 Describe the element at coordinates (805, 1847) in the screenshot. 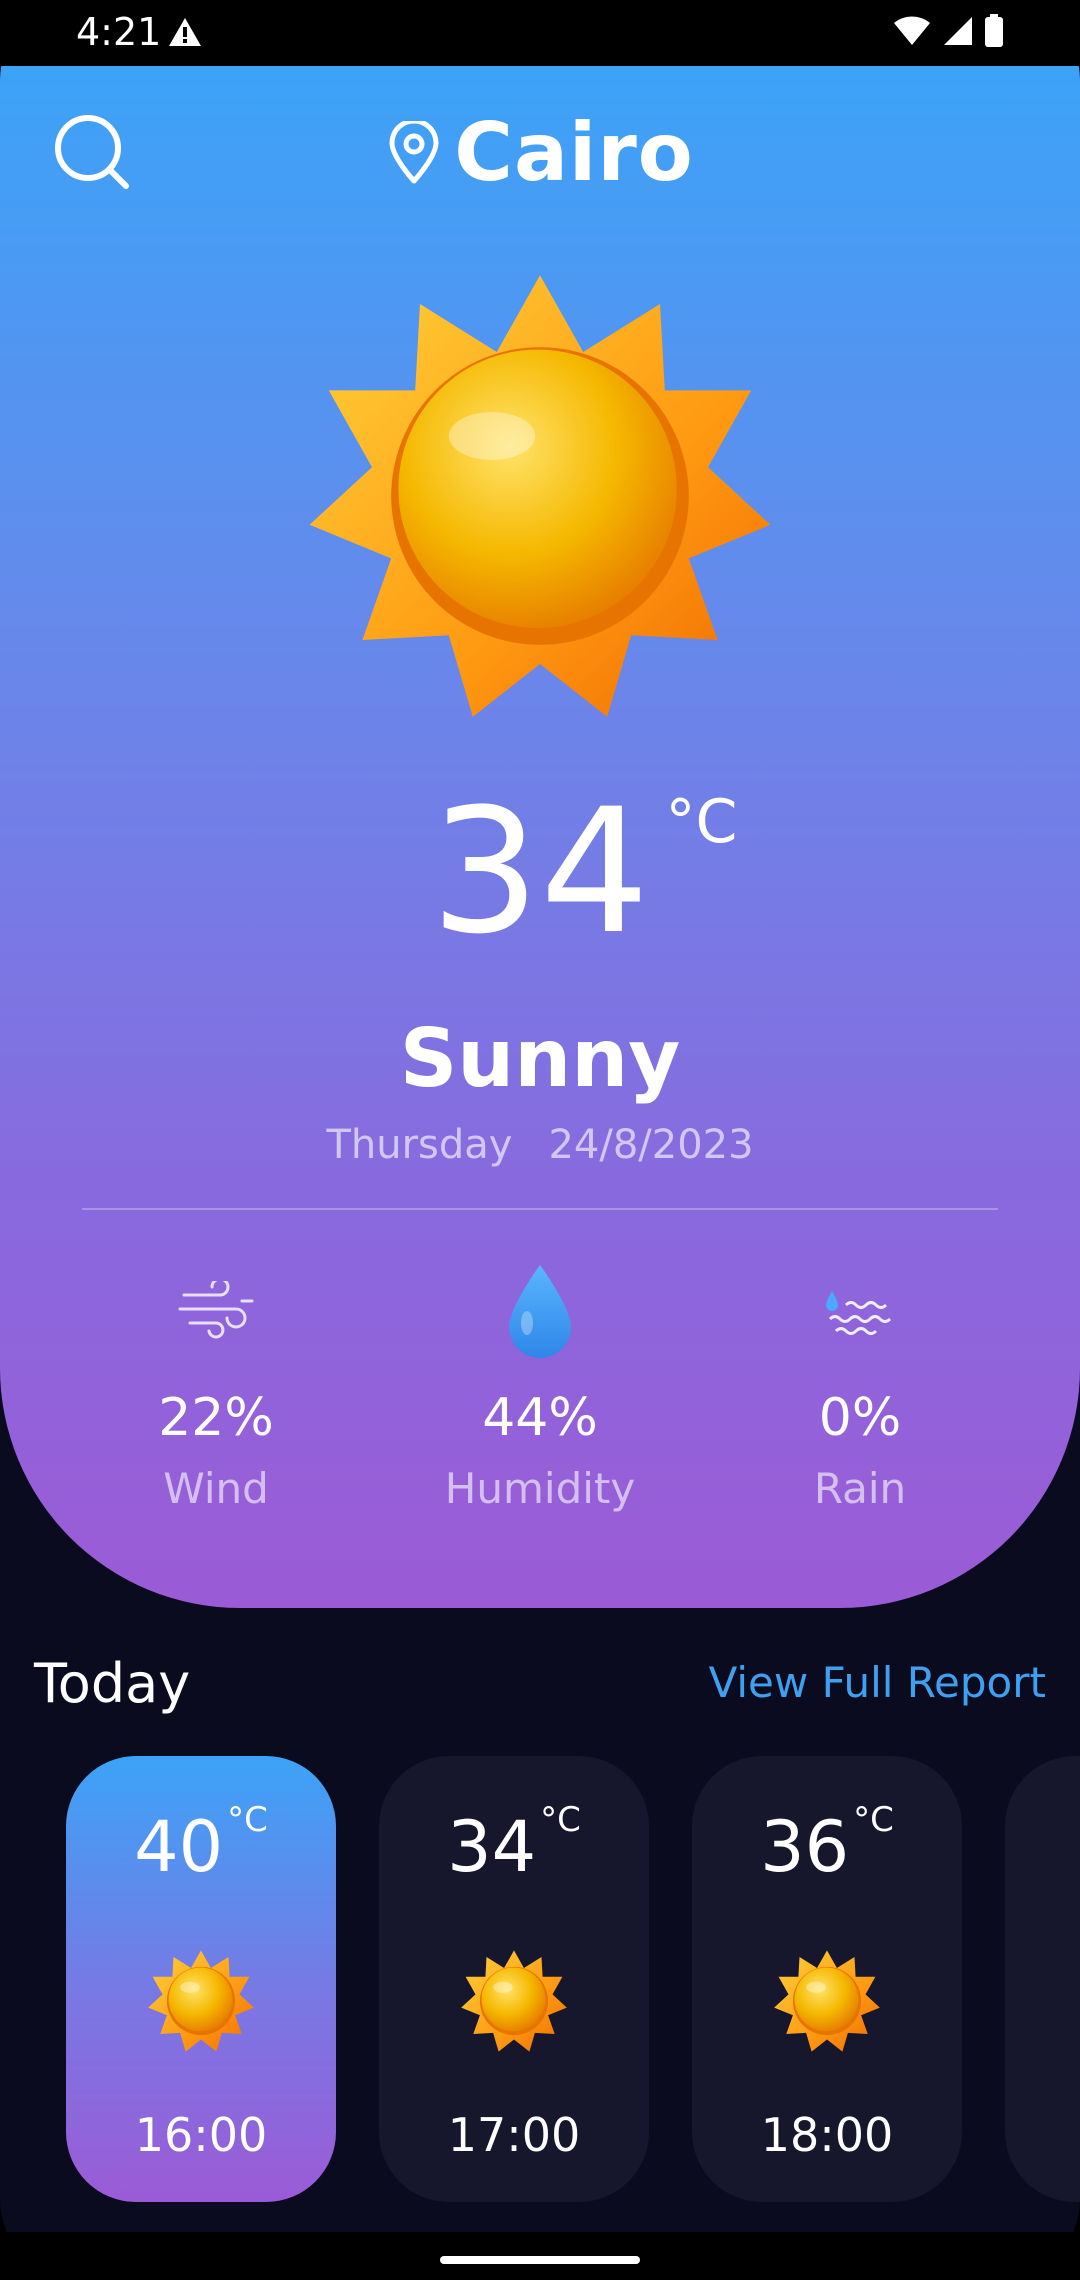

I see `hour-temp: 36` at that location.